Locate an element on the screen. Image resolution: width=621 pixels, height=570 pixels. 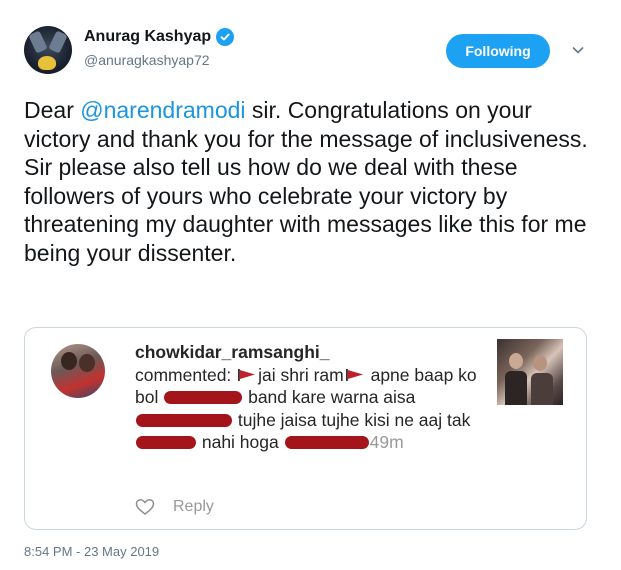
avatar-art-face is located at coordinates (47, 63).